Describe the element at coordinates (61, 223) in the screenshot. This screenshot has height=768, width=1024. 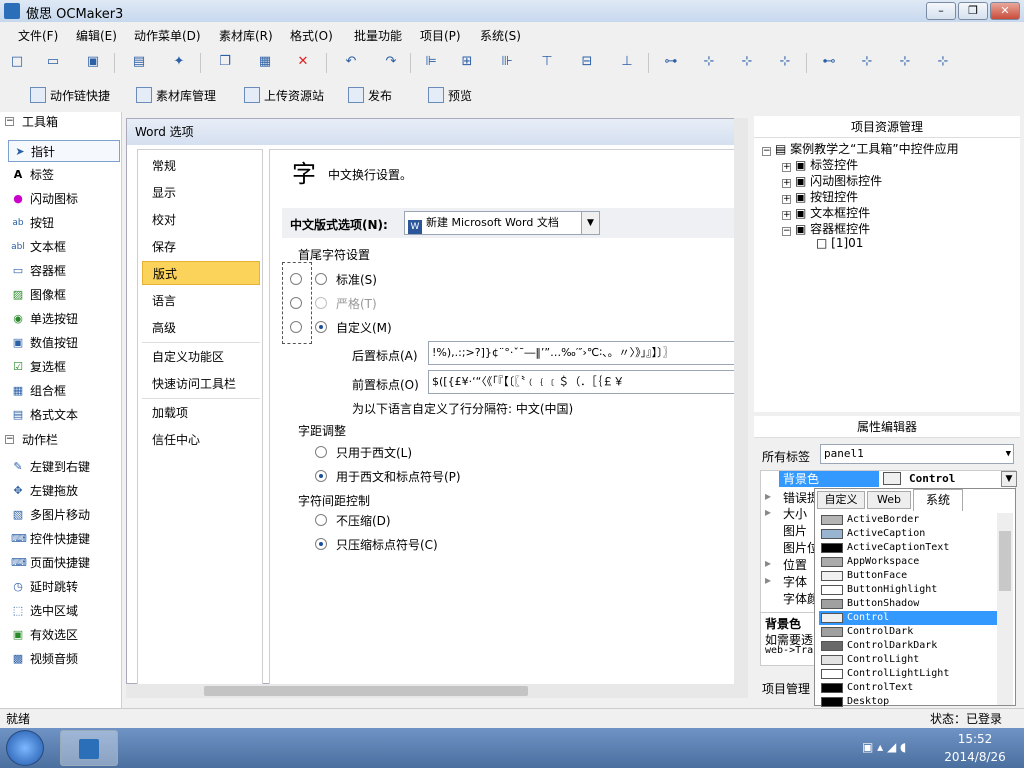
I see `toolbox-item-button: ab 按钮` at that location.